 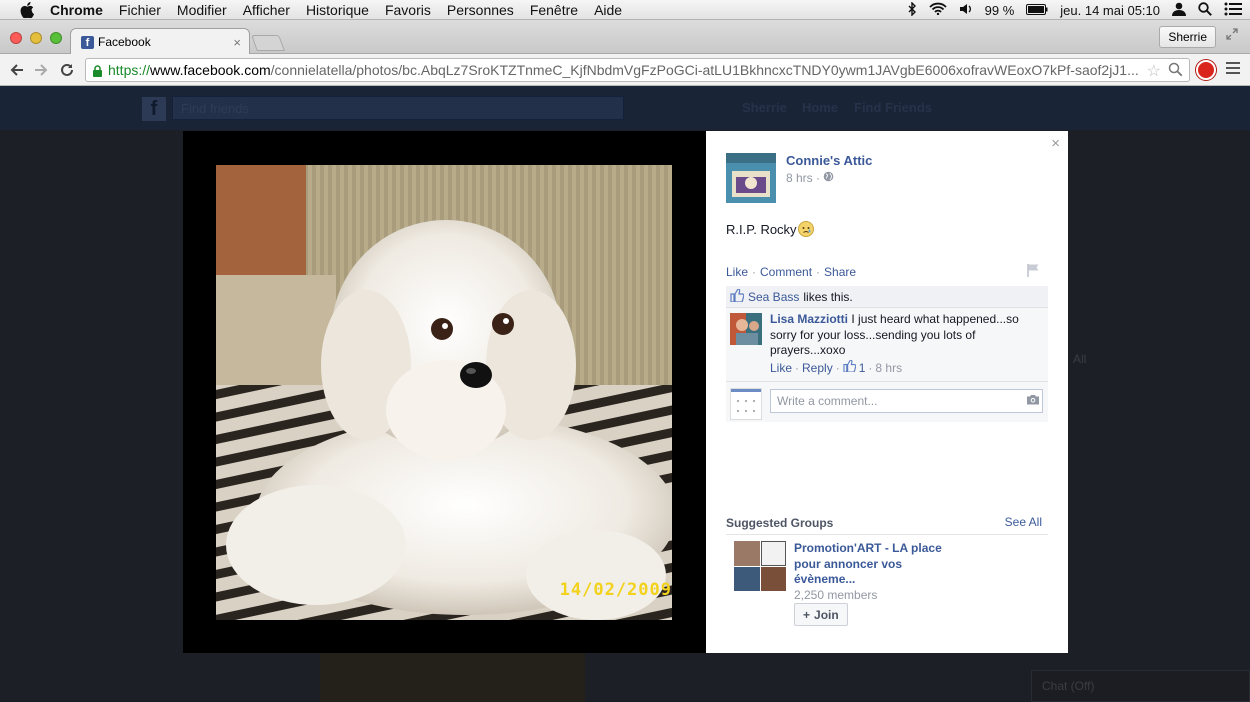 What do you see at coordinates (17, 70) in the screenshot?
I see `back-arrow-icon` at bounding box center [17, 70].